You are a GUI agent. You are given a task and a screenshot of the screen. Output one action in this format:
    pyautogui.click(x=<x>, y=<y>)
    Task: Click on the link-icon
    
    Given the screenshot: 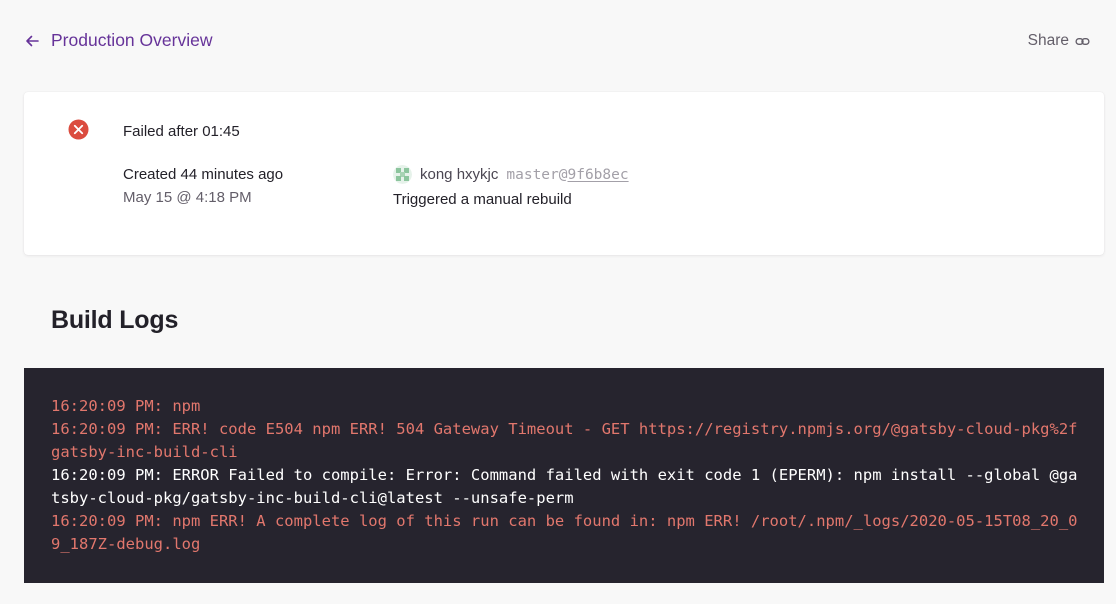 What is the action you would take?
    pyautogui.click(x=1082, y=41)
    